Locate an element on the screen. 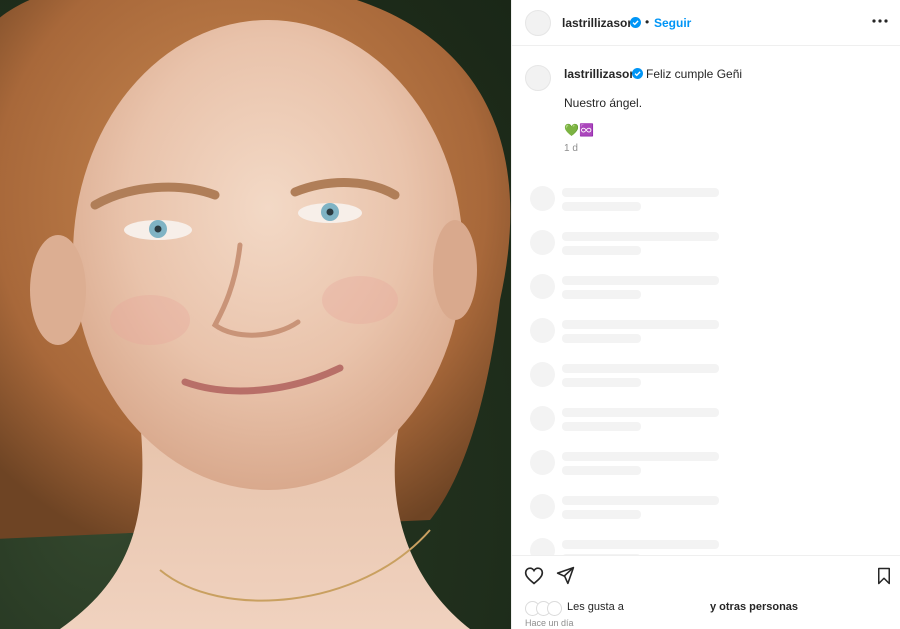 This screenshot has height=629, width=900. post-actions: Les gusta a y otras personas Hace un día is located at coordinates (706, 592).